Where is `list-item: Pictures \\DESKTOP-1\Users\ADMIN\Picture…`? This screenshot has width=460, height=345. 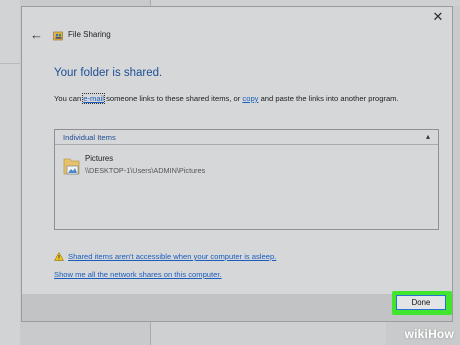
list-item: Pictures \\DESKTOP-1\Users\ADMIN\Picture… is located at coordinates (213, 167).